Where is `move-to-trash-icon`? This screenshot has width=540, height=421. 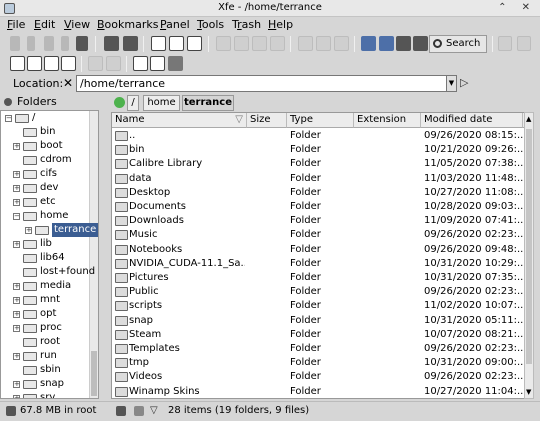
move-to-trash-icon is located at coordinates (305, 43).